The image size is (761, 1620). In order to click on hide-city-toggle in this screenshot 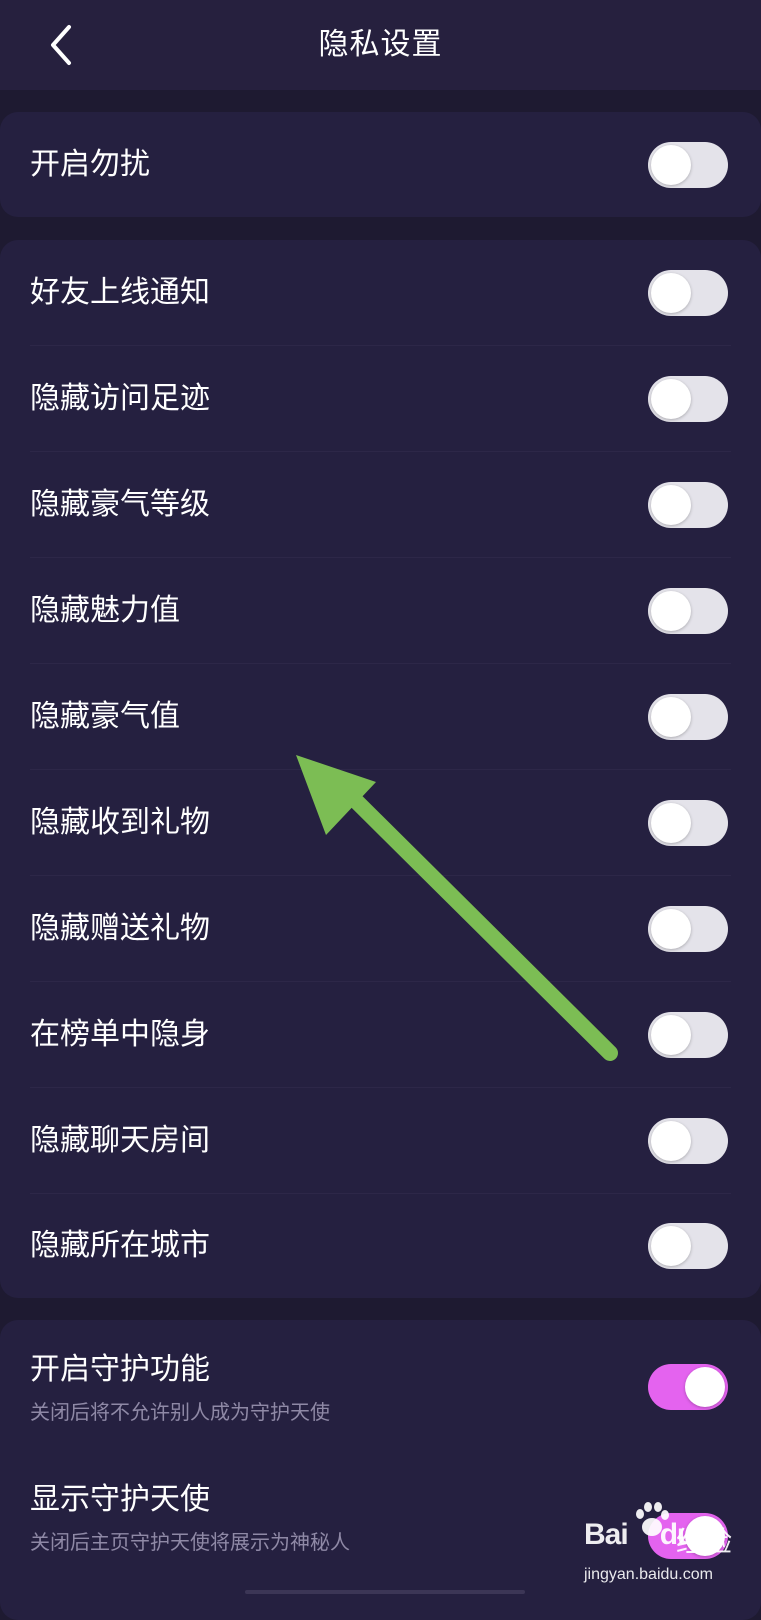, I will do `click(688, 1246)`.